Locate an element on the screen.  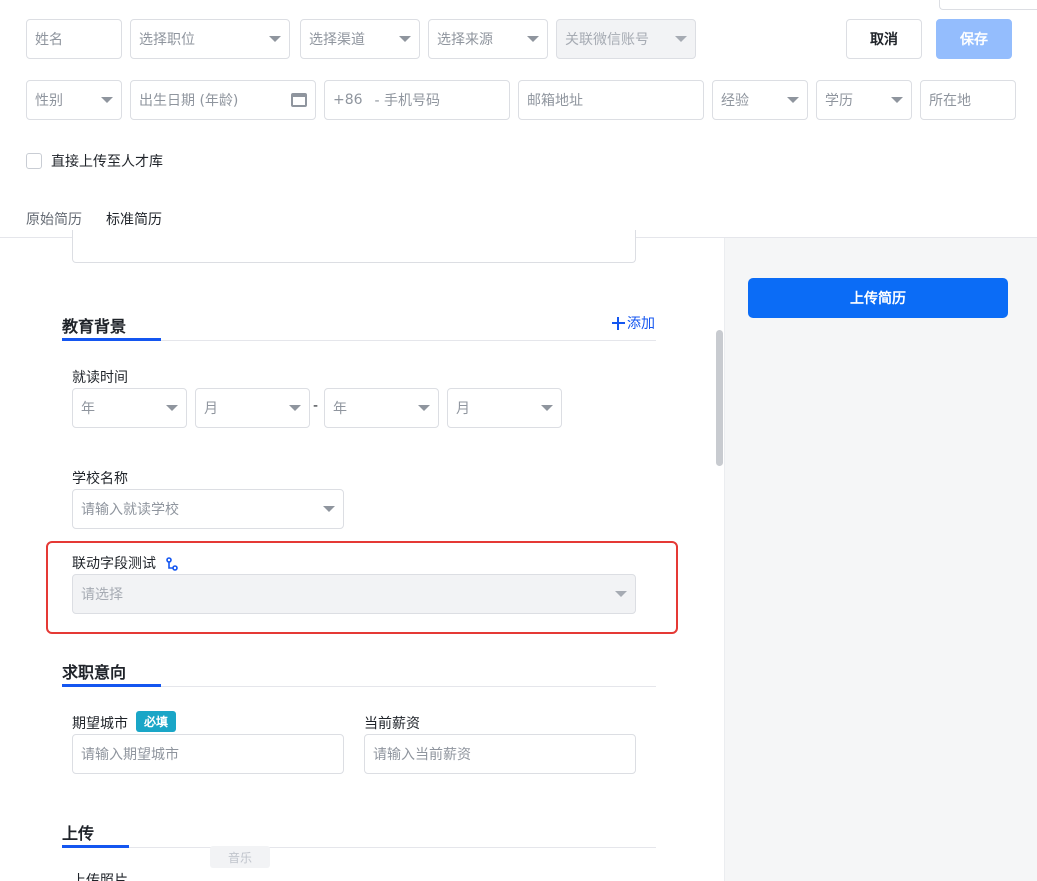
expected-city-label: 期望城市 is located at coordinates (100, 724).